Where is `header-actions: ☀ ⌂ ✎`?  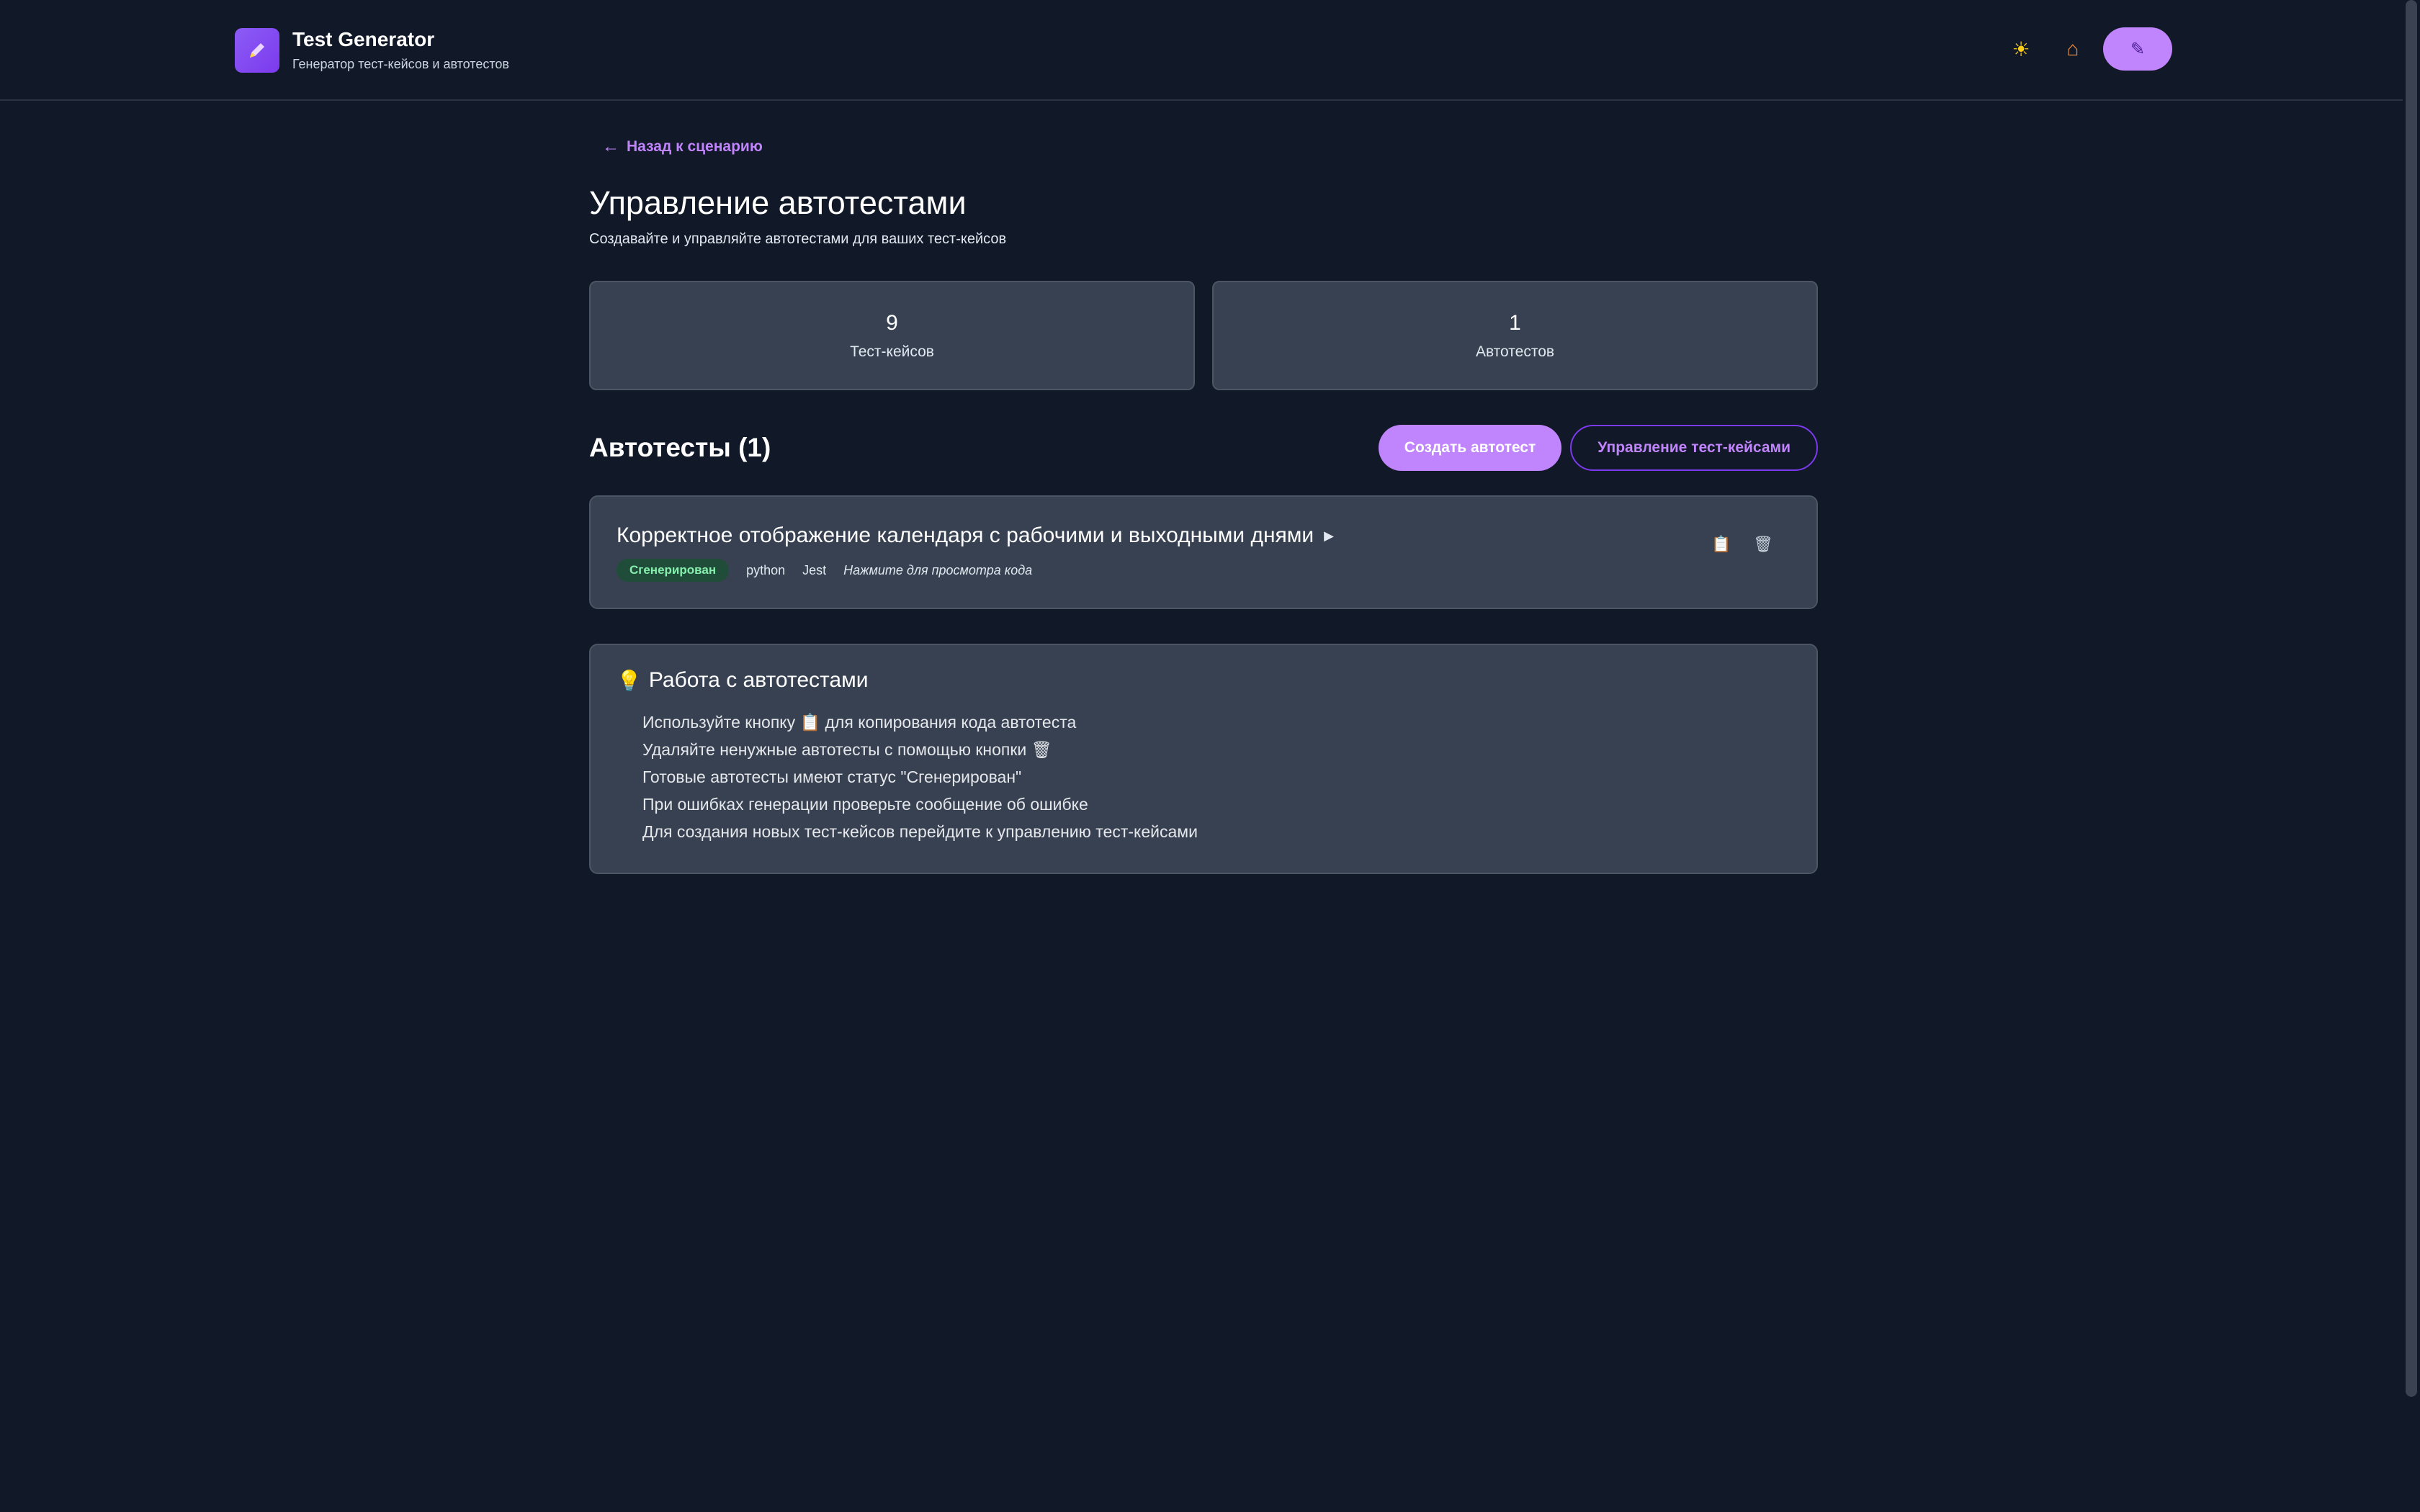 header-actions: ☀ ⌂ ✎ is located at coordinates (2085, 49).